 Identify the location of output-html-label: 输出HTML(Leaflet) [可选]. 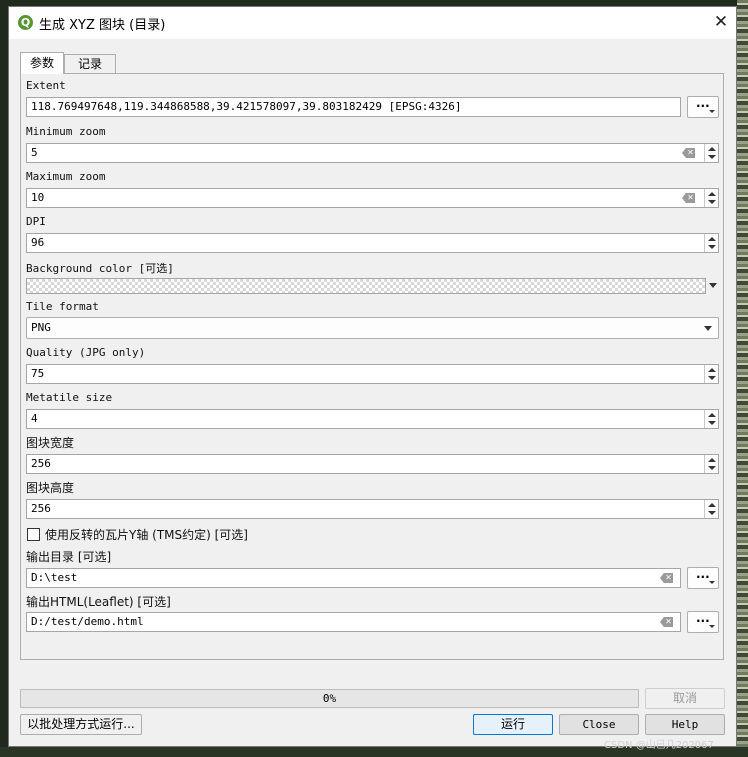
(98, 602).